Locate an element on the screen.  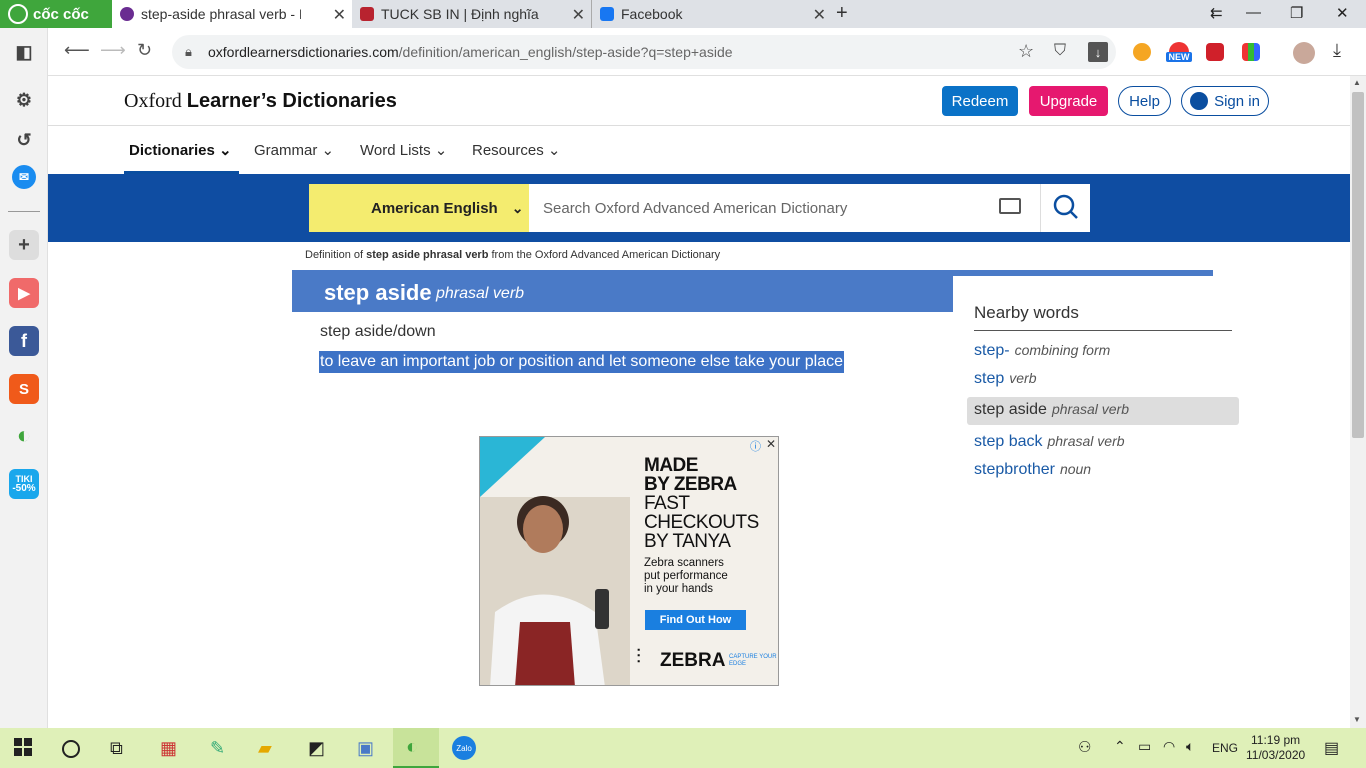
extension-grid-icon is located at coordinates (1251, 52).